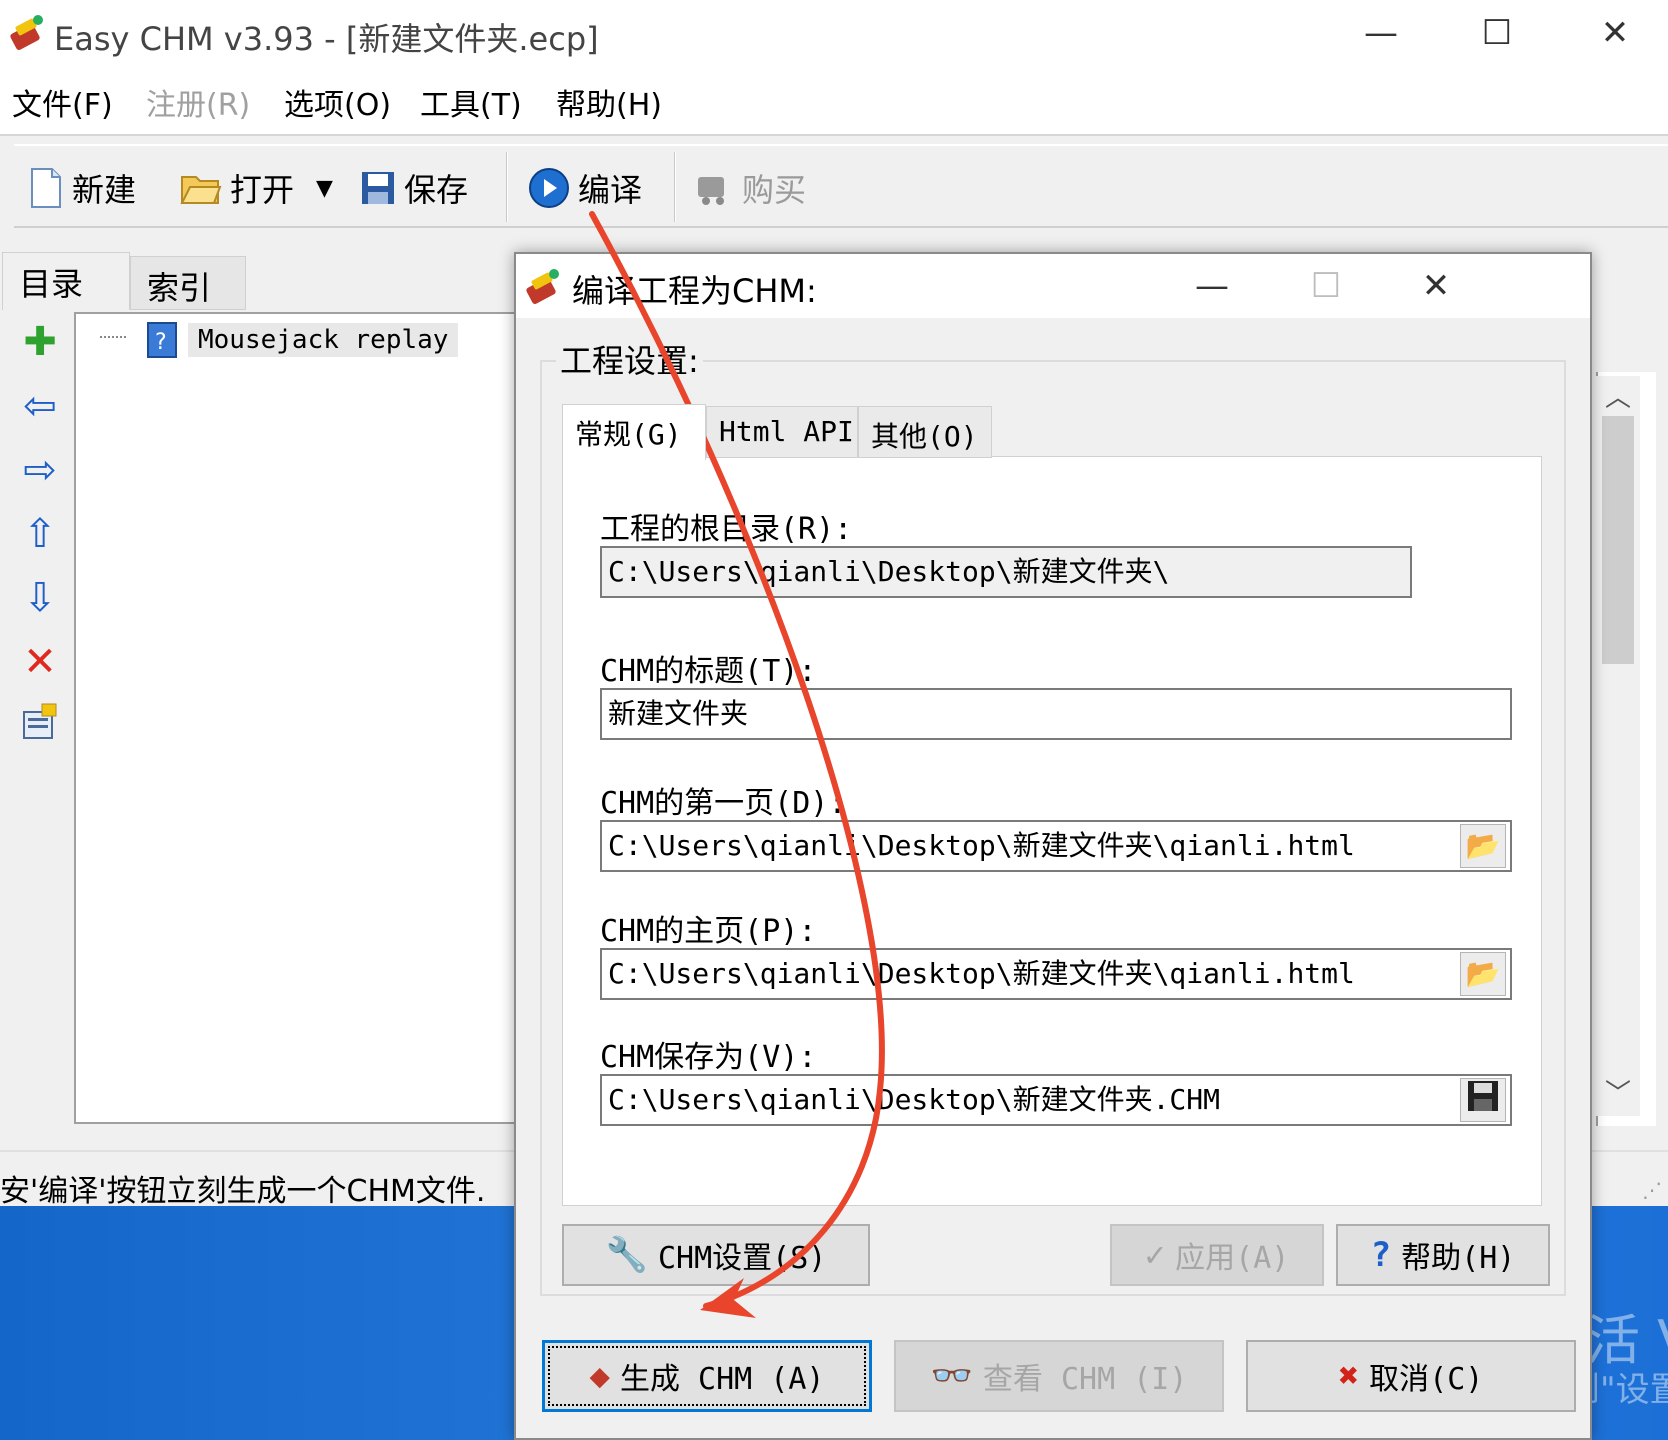 This screenshot has width=1668, height=1440. I want to click on cancel-button: ✖ 取消(C), so click(1411, 1376).